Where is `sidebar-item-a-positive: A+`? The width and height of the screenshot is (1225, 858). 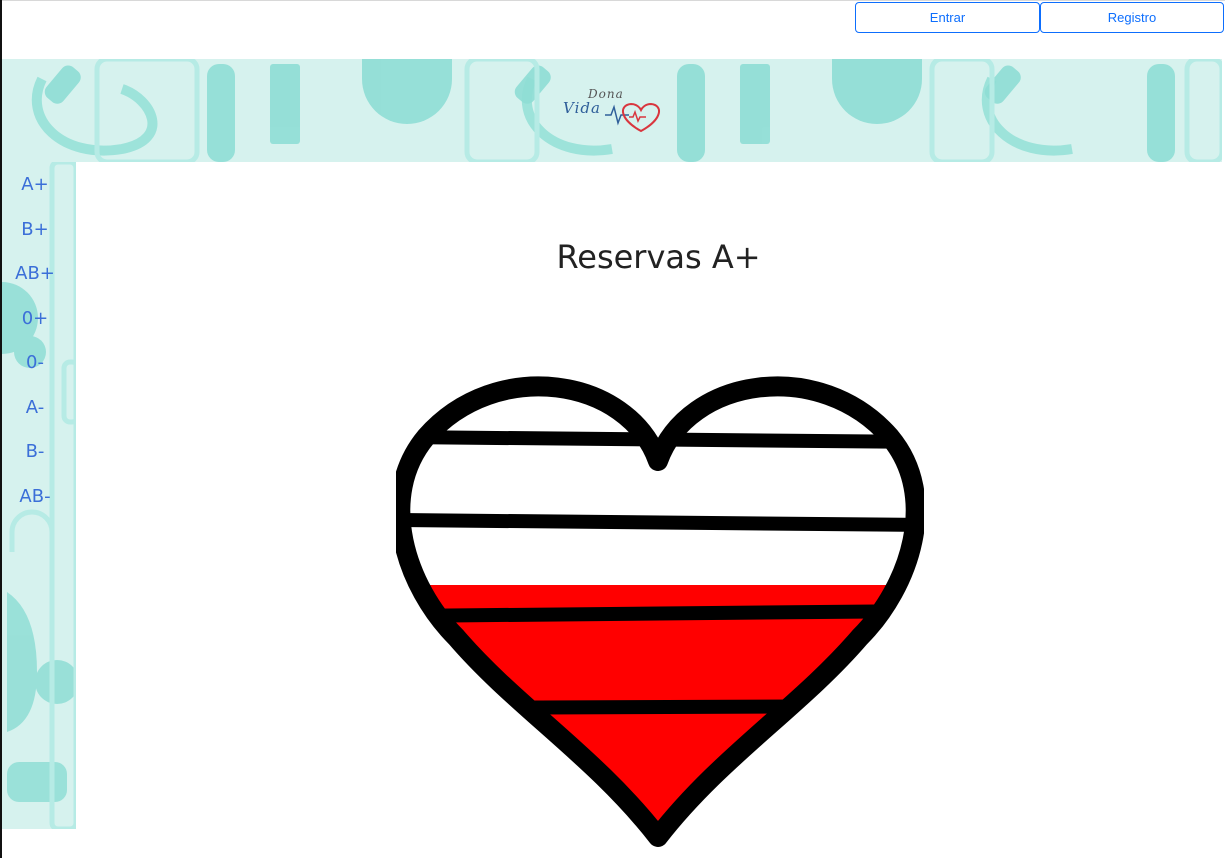 sidebar-item-a-positive: A+ is located at coordinates (34, 192).